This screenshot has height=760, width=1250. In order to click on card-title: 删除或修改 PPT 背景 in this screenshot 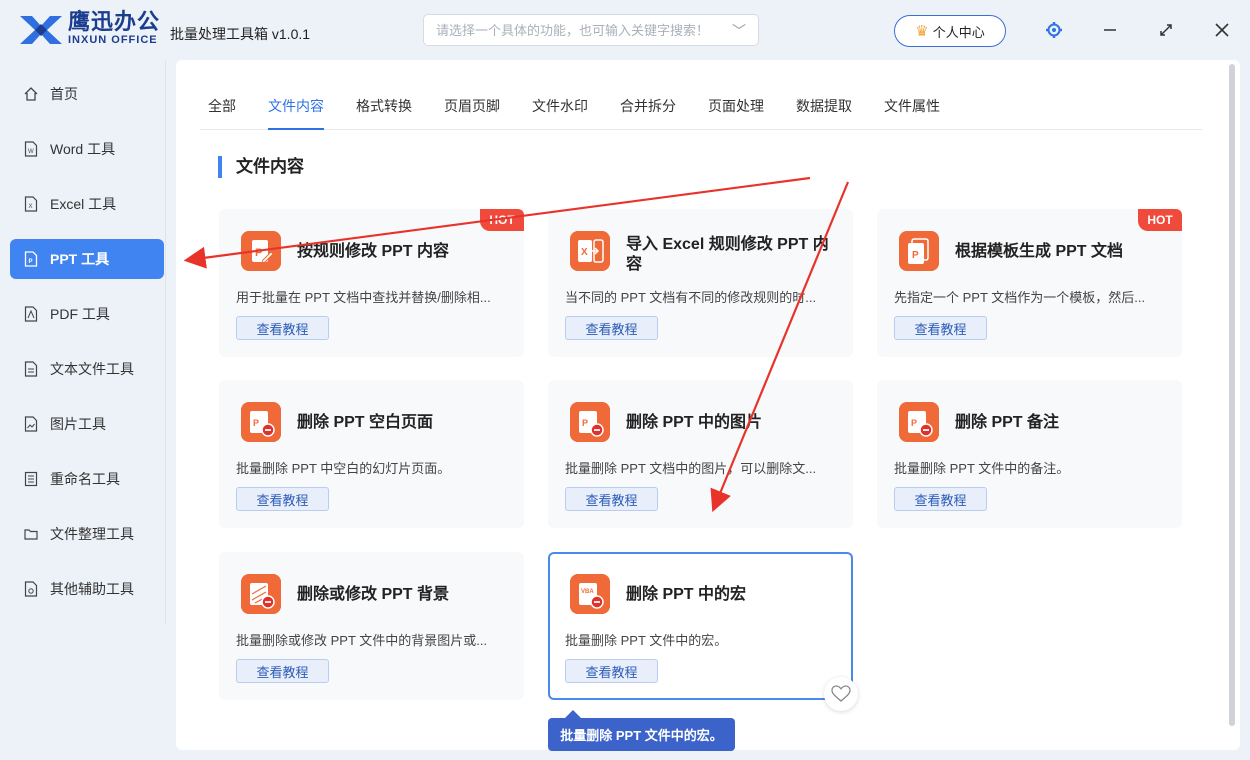, I will do `click(373, 594)`.